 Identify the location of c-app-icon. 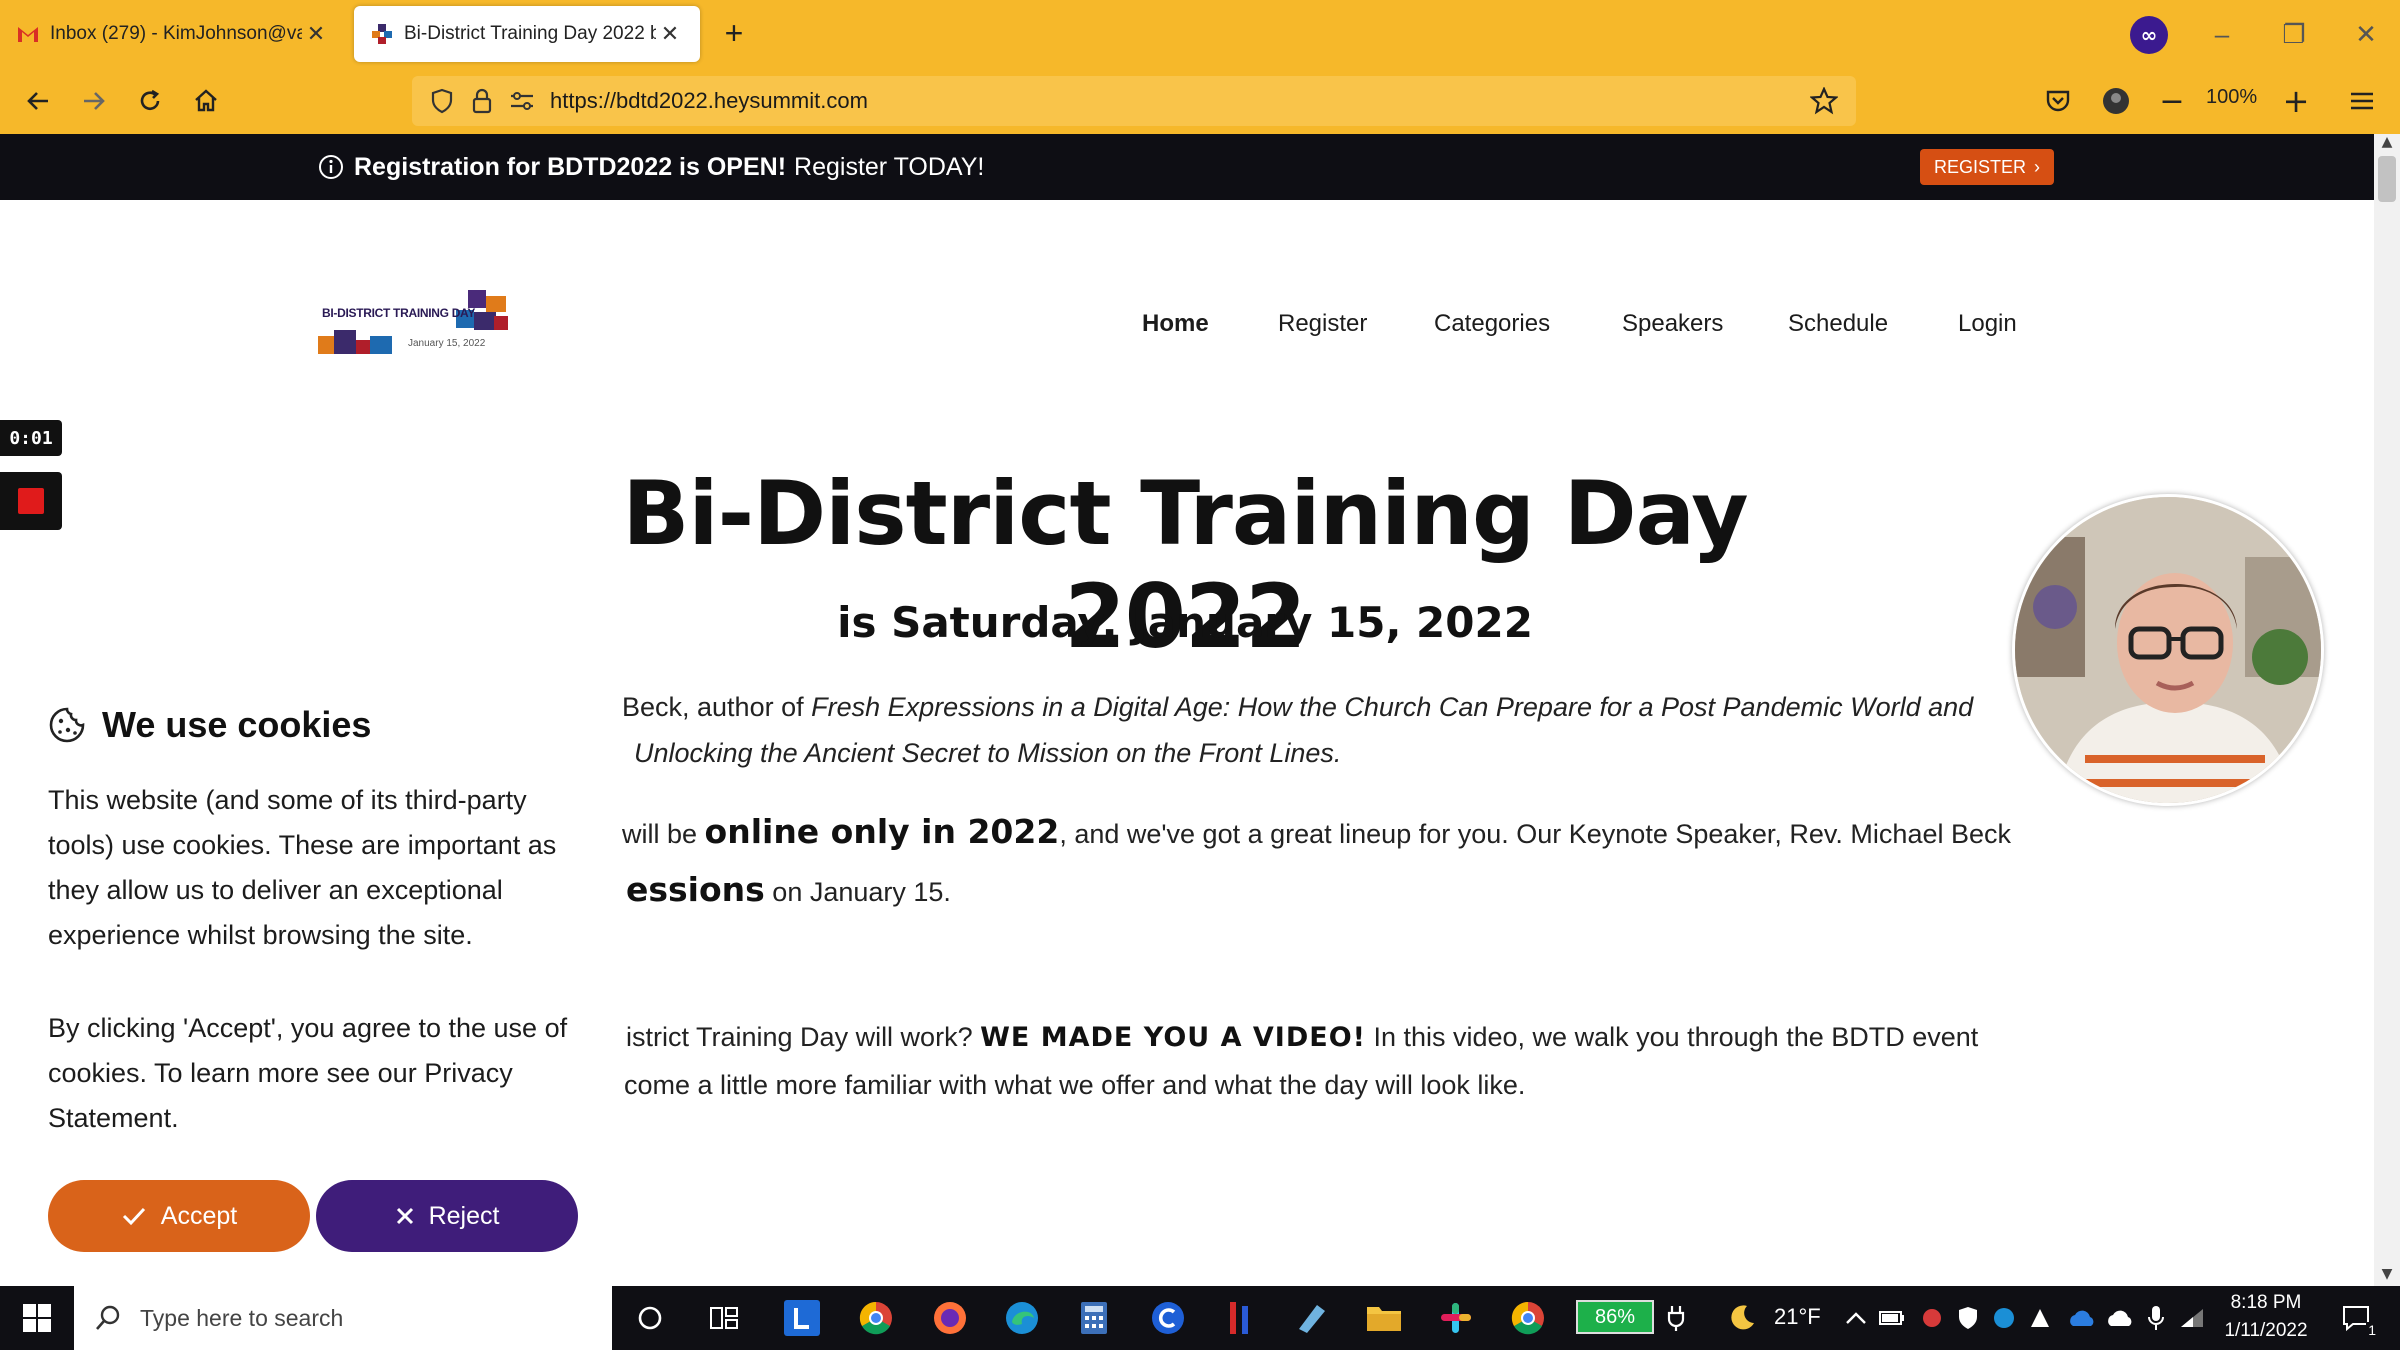
(1168, 1318).